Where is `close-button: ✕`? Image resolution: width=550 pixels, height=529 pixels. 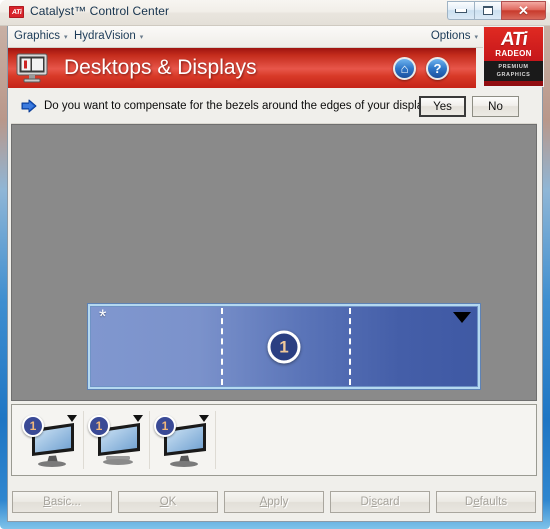
close-button: ✕ is located at coordinates (523, 10).